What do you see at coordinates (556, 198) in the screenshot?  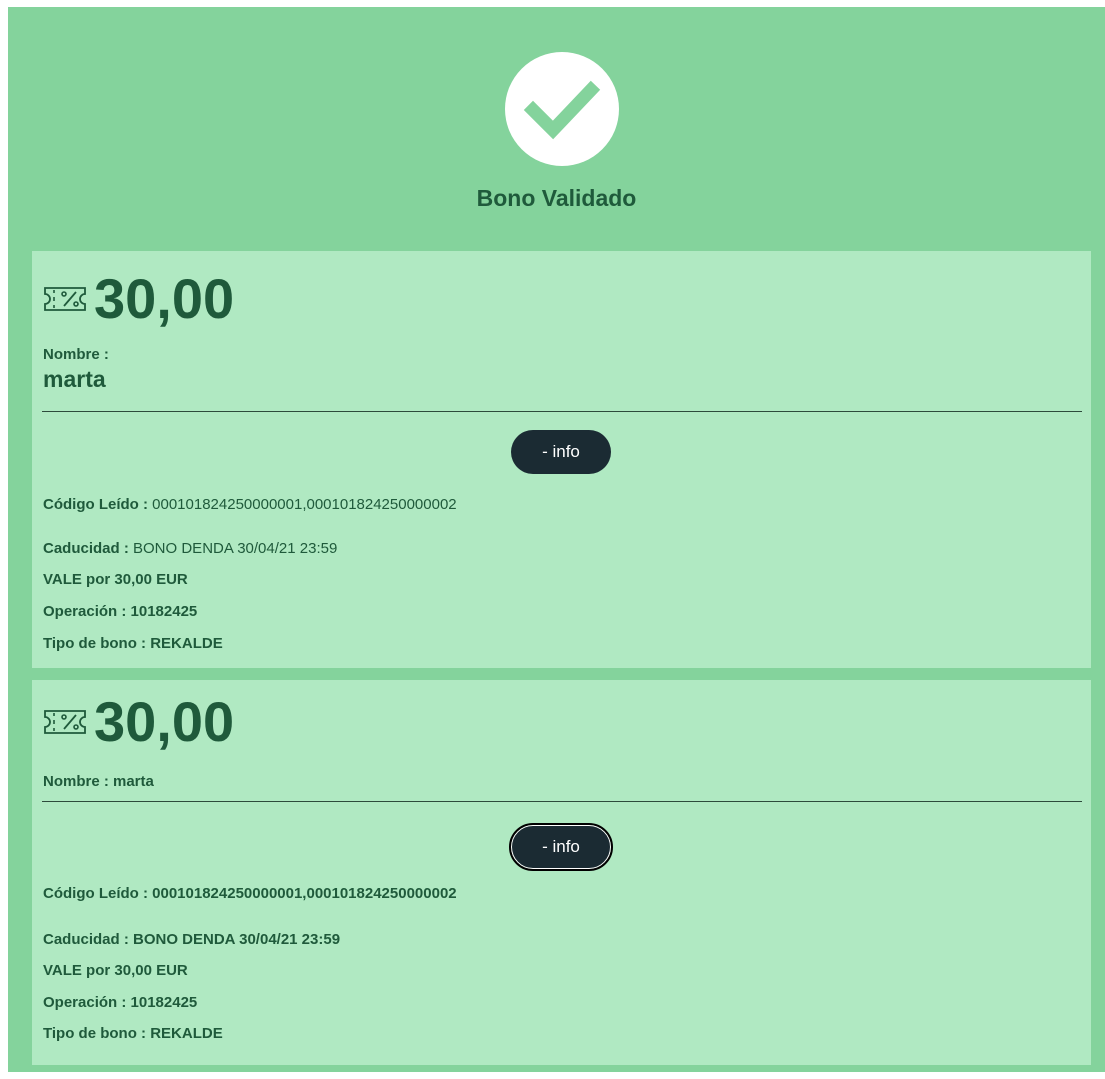 I see `page-title: Bono Validado` at bounding box center [556, 198].